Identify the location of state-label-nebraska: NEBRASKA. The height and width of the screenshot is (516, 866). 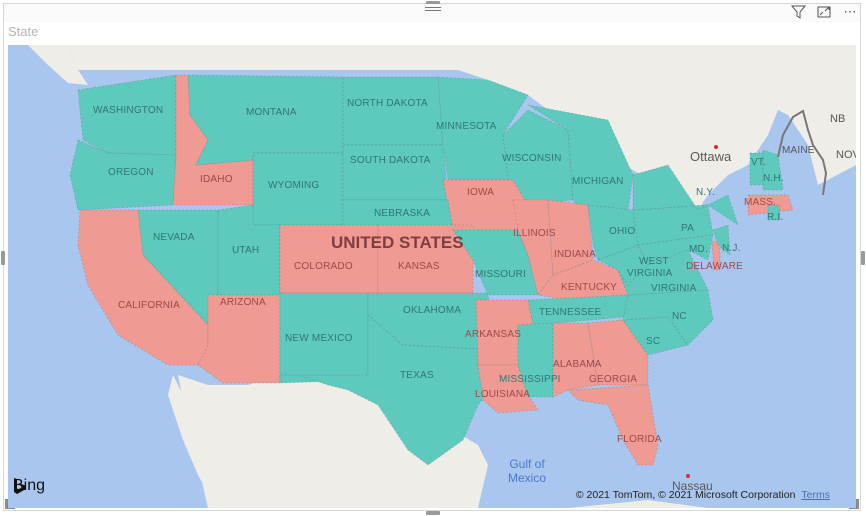
(402, 213).